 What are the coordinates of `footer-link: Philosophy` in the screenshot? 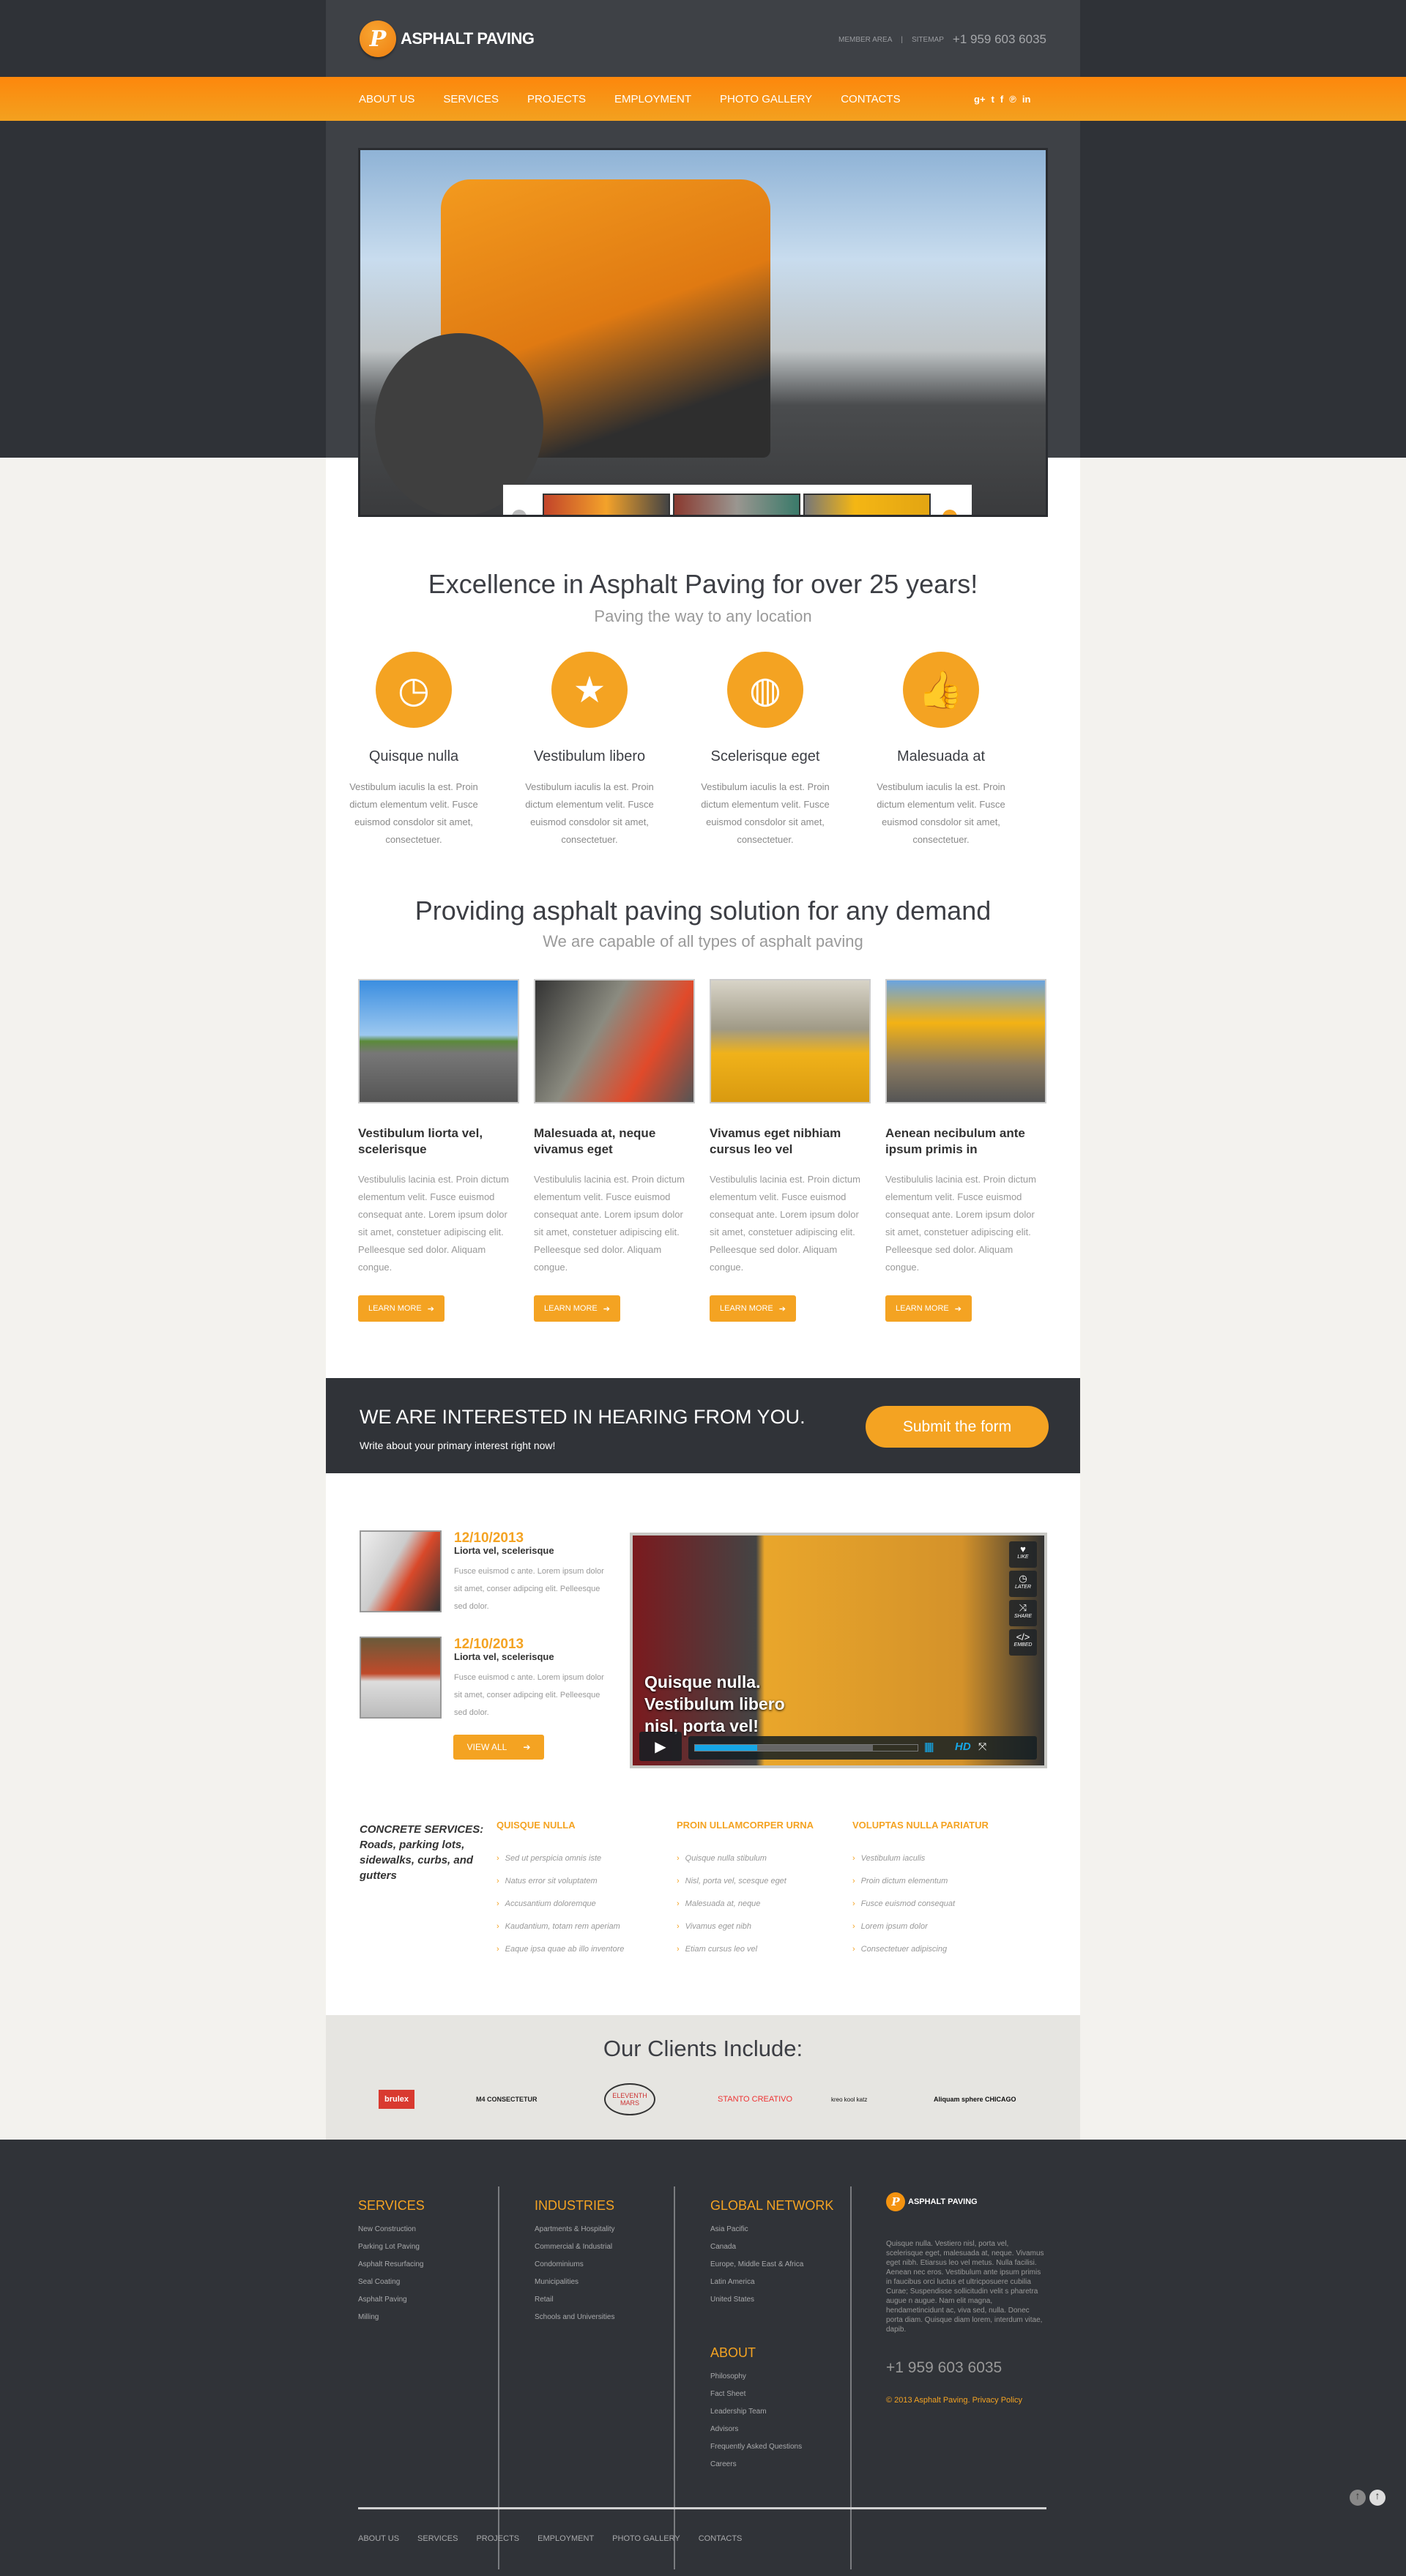 It's located at (771, 2381).